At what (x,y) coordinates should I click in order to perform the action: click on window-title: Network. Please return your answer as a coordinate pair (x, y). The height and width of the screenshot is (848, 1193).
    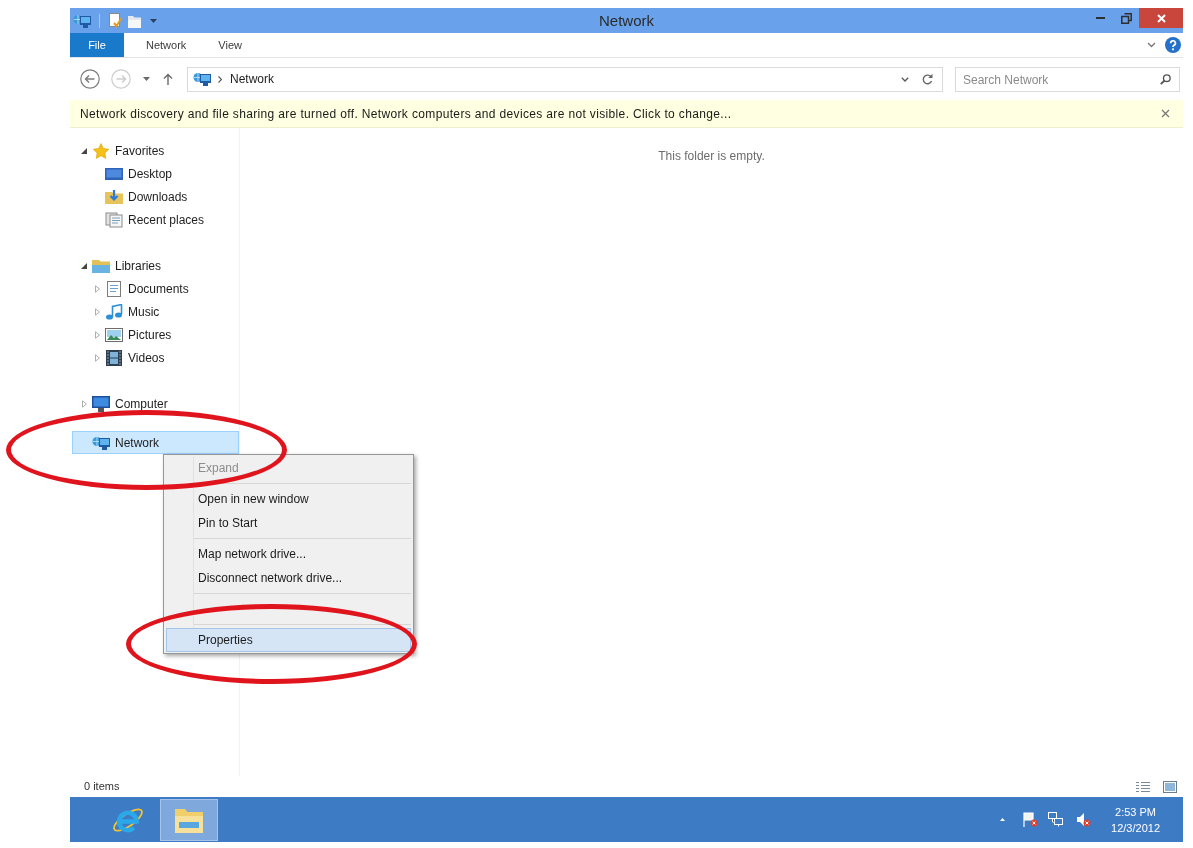
    Looking at the image, I should click on (626, 21).